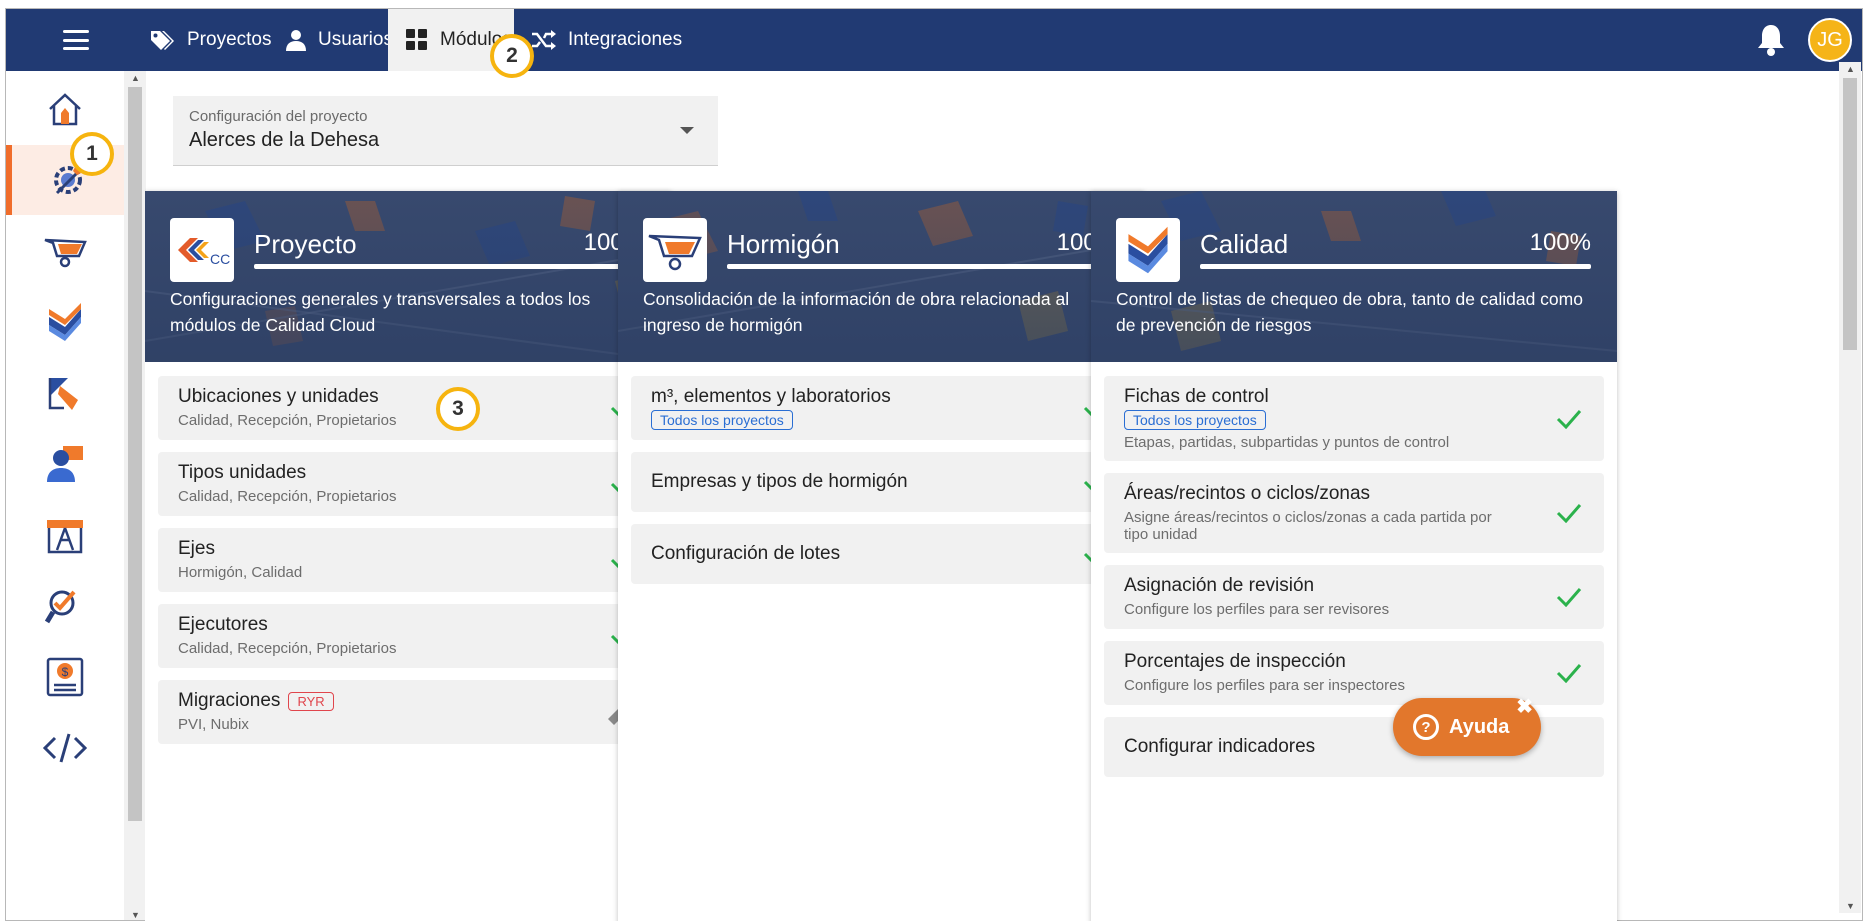  Describe the element at coordinates (1850, 487) in the screenshot. I see `main-scrollbar: ▲ ▼` at that location.